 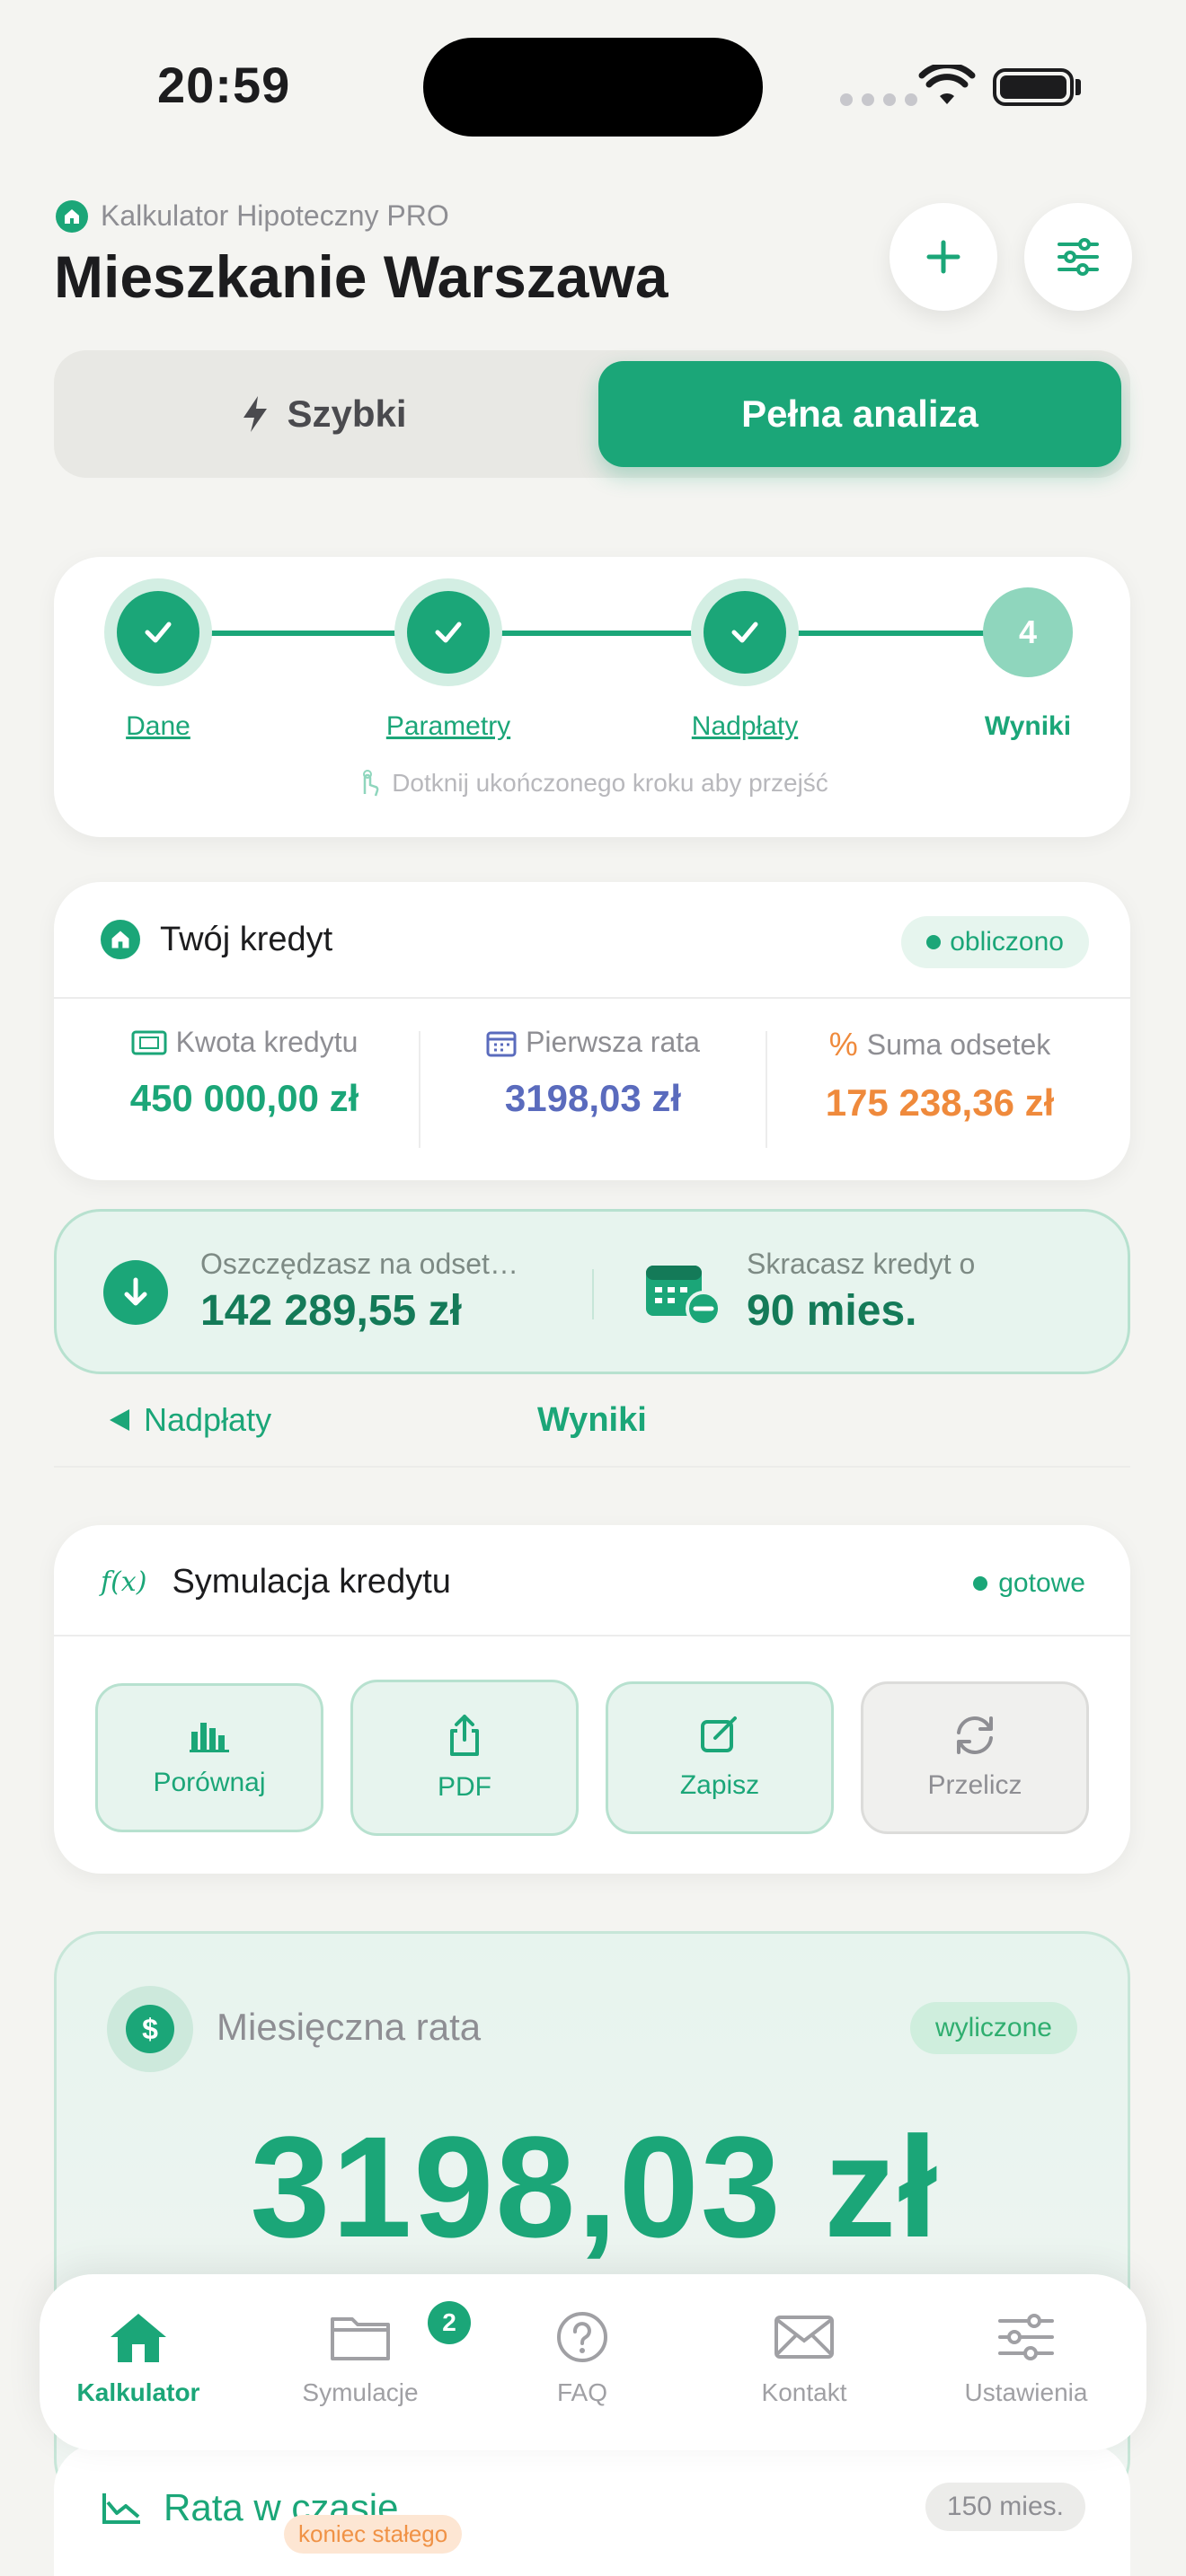 I want to click on percent-icon: %, so click(x=843, y=1044).